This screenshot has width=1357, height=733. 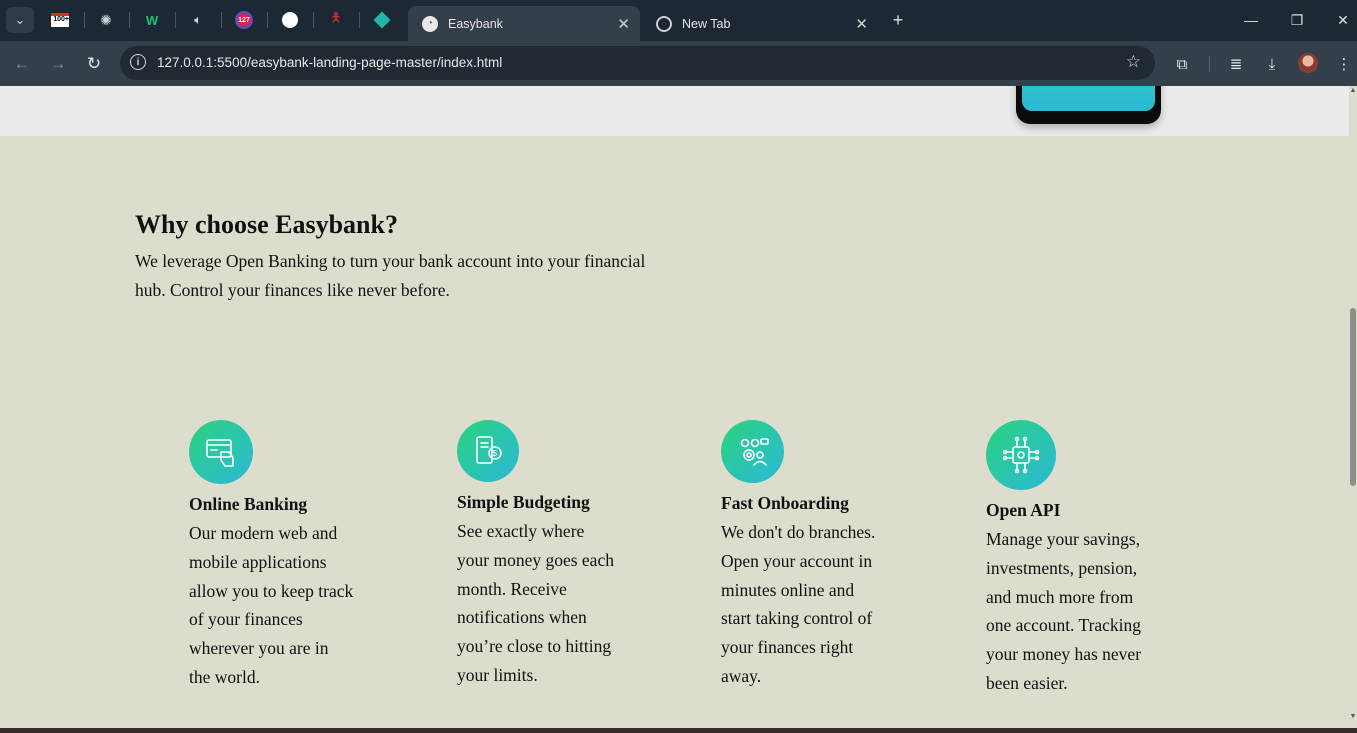 I want to click on bookmark-star-icon: ☆, so click(x=1133, y=62).